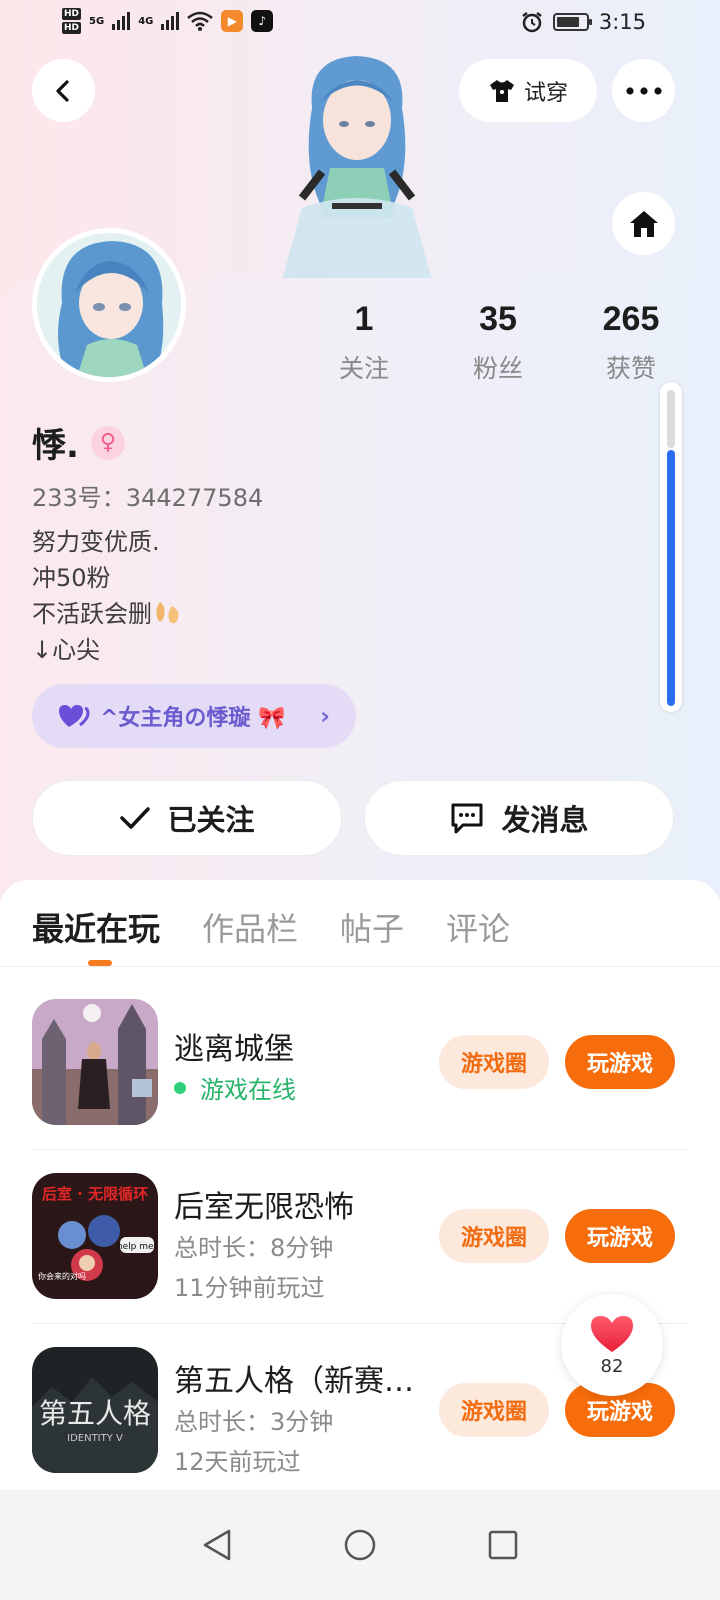 Image resolution: width=720 pixels, height=1600 pixels. I want to click on fans-label: 粉丝, so click(497, 368).